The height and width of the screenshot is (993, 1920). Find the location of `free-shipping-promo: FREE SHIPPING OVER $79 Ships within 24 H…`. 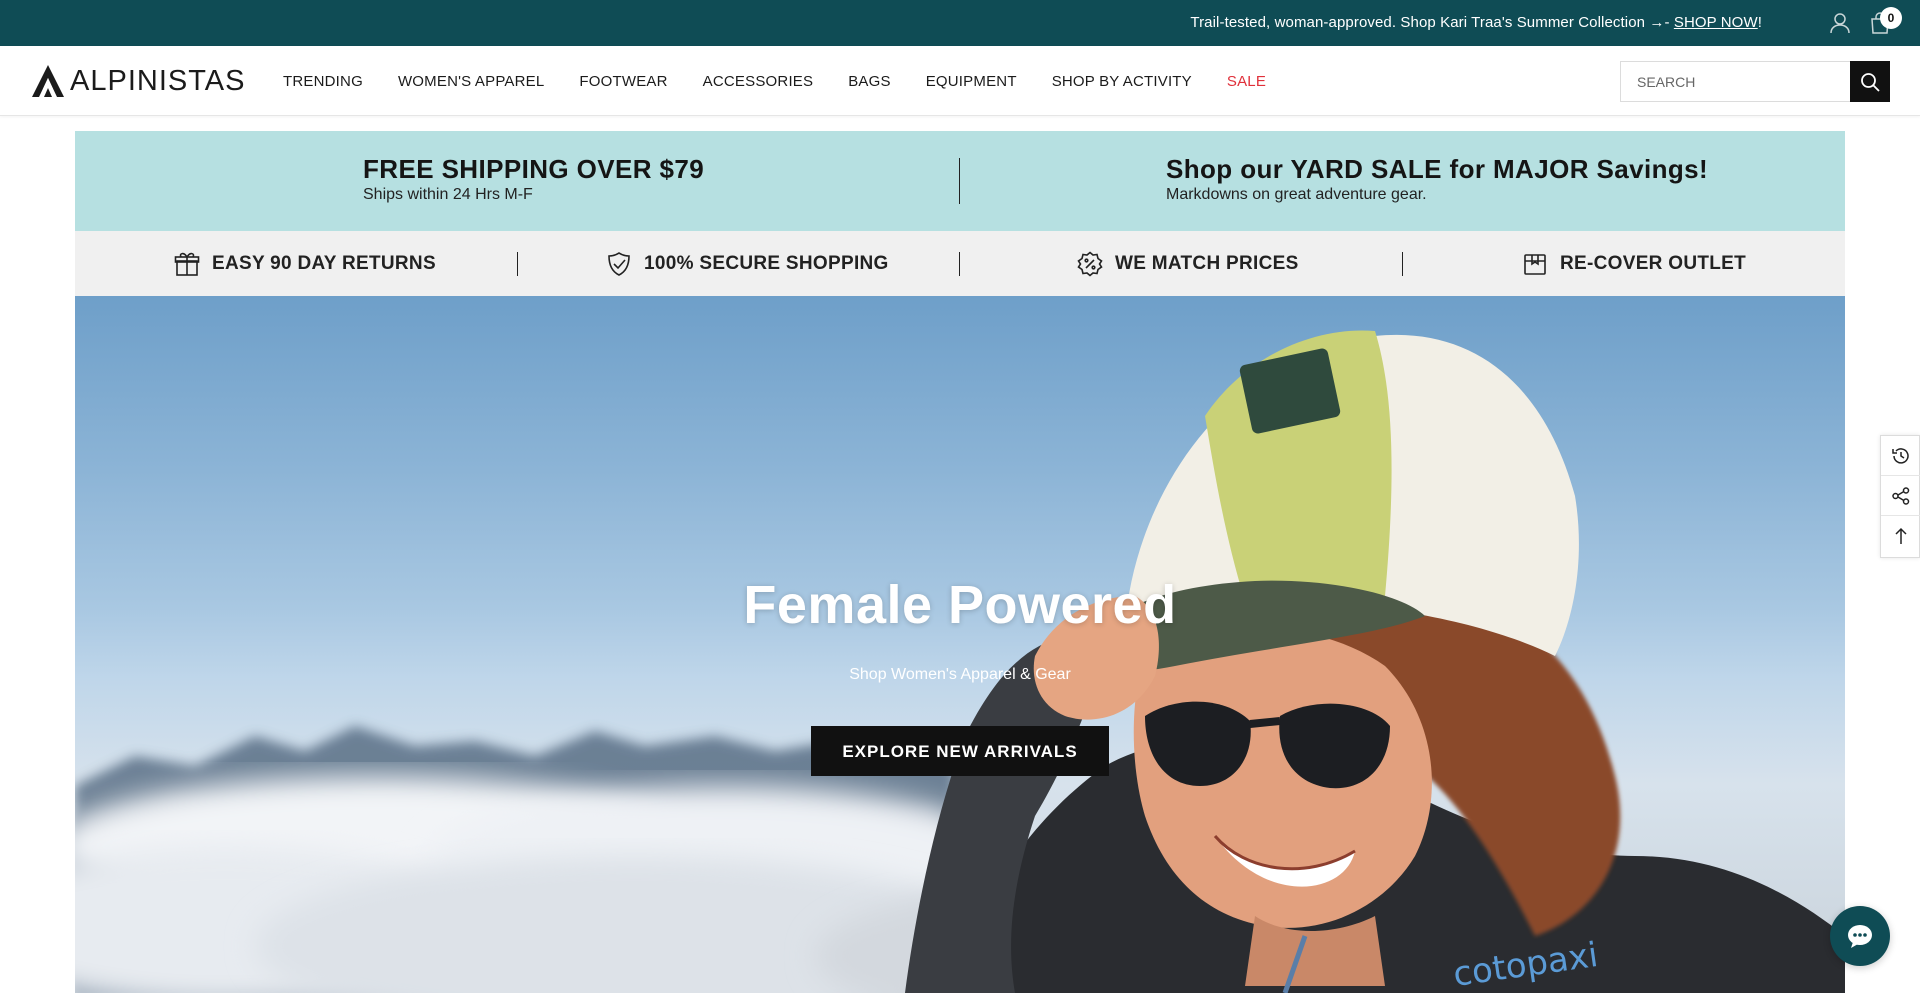

free-shipping-promo: FREE SHIPPING OVER $79 Ships within 24 H… is located at coordinates (533, 178).